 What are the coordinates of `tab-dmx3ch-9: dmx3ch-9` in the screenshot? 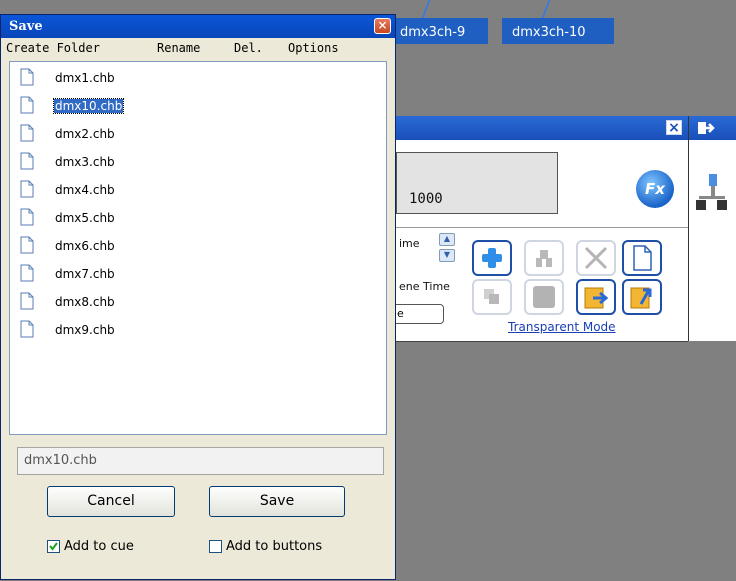 It's located at (439, 31).